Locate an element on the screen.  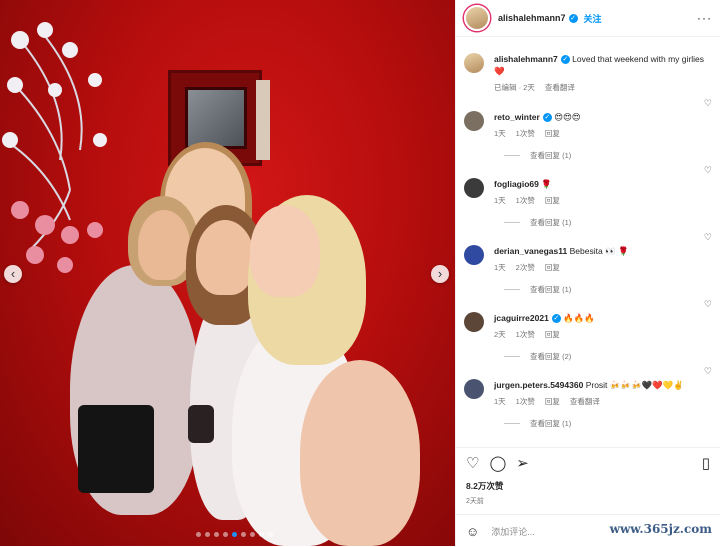
author-avatar is located at coordinates (477, 18).